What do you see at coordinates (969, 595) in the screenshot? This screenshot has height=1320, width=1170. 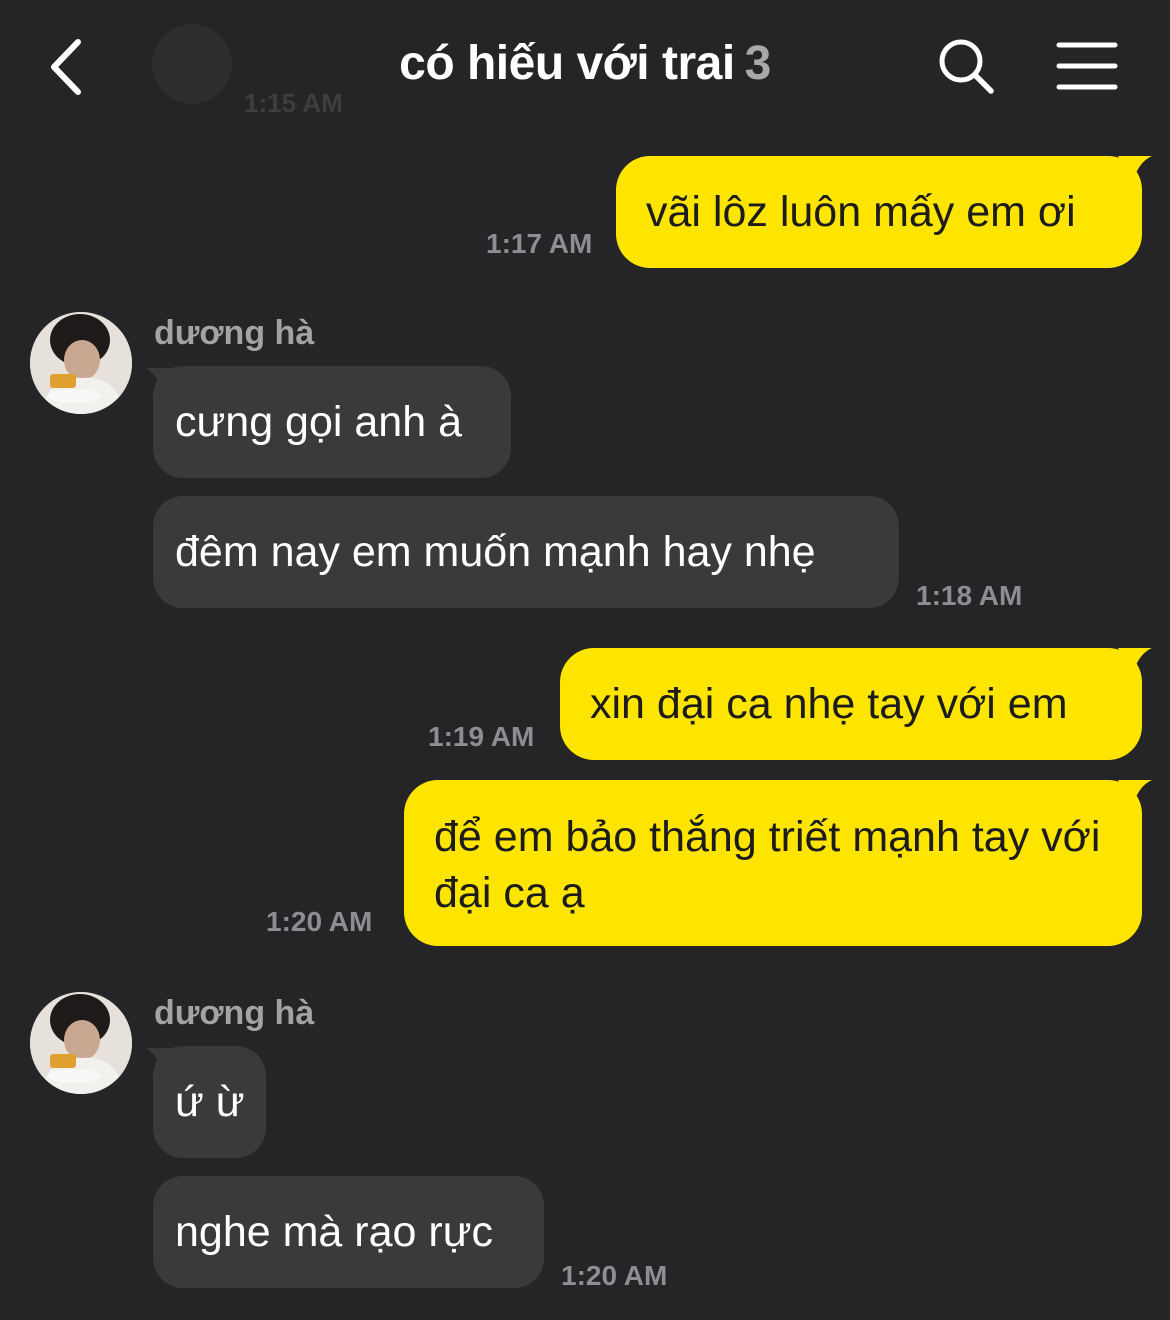 I see `message-timestamp: 1:18 AM` at bounding box center [969, 595].